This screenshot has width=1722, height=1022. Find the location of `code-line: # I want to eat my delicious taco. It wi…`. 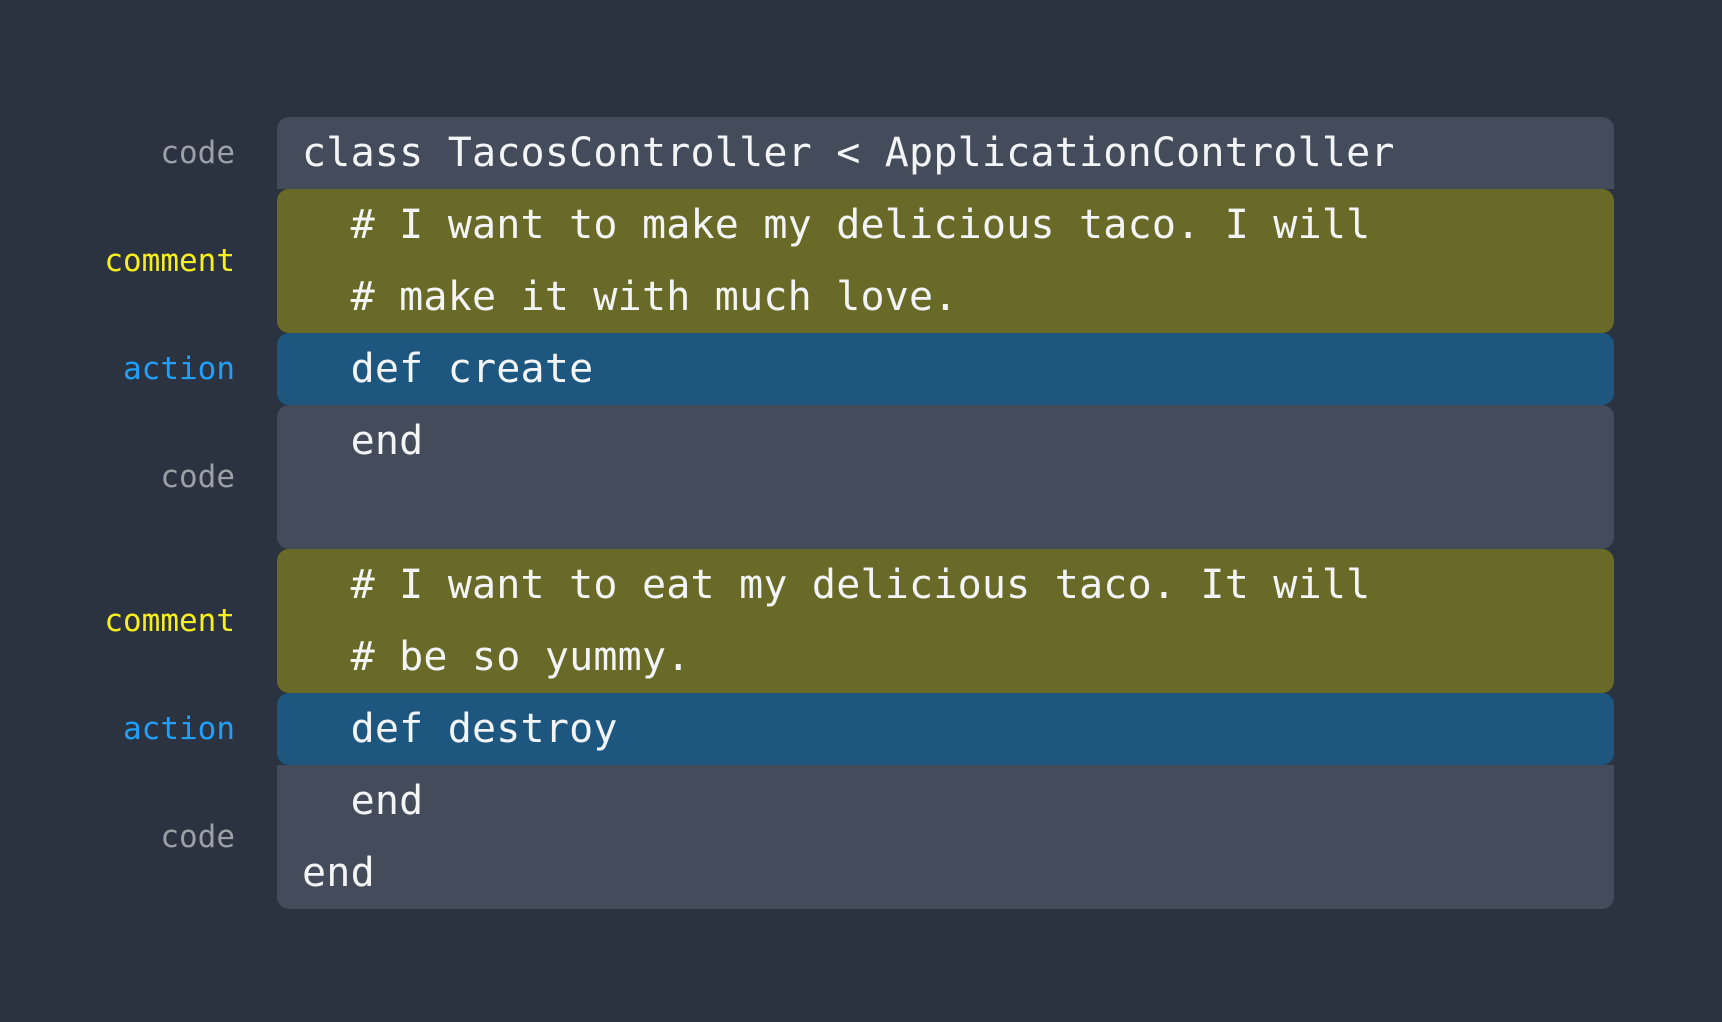

code-line: # I want to eat my delicious taco. It wi… is located at coordinates (836, 585).